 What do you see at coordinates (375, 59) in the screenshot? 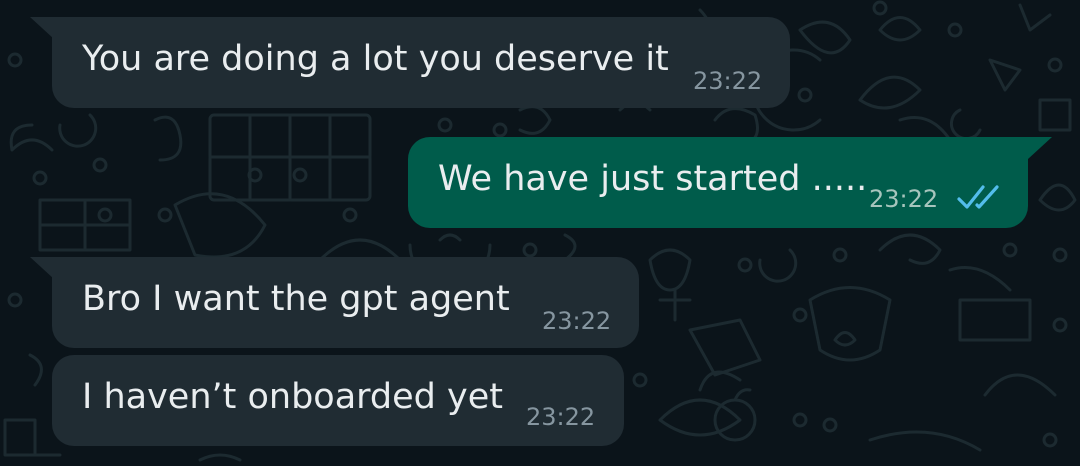
I see `message-text: You are doing a lot you deserve it` at bounding box center [375, 59].